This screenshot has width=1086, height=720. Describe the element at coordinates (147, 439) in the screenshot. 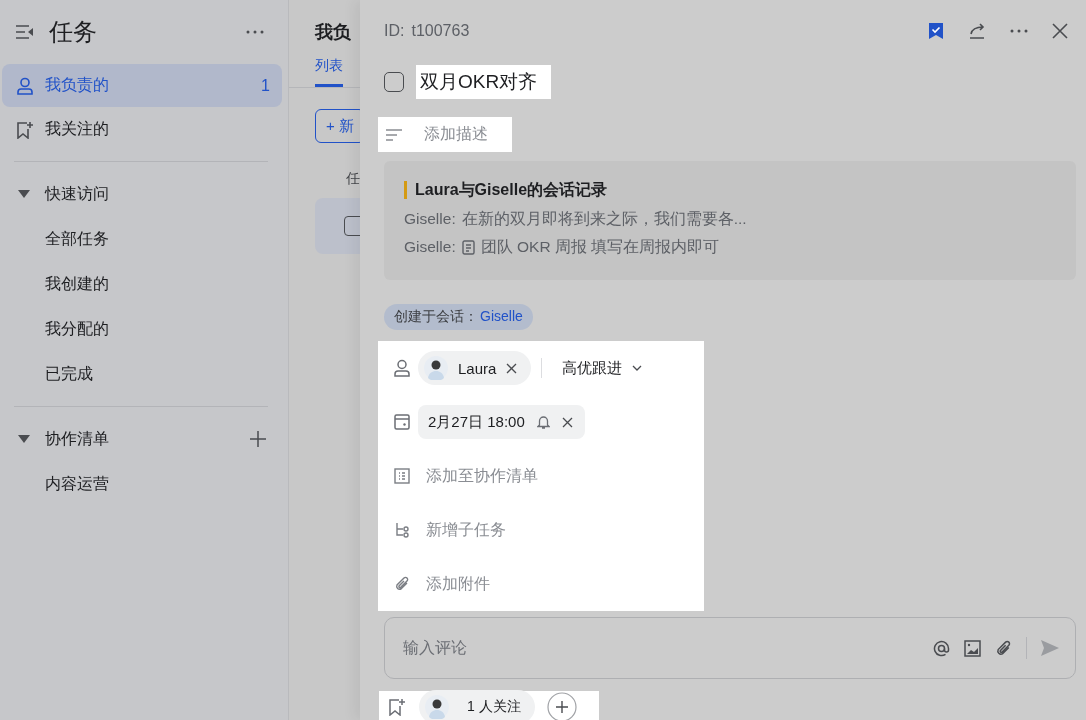

I see `section-title: 协作清单` at that location.